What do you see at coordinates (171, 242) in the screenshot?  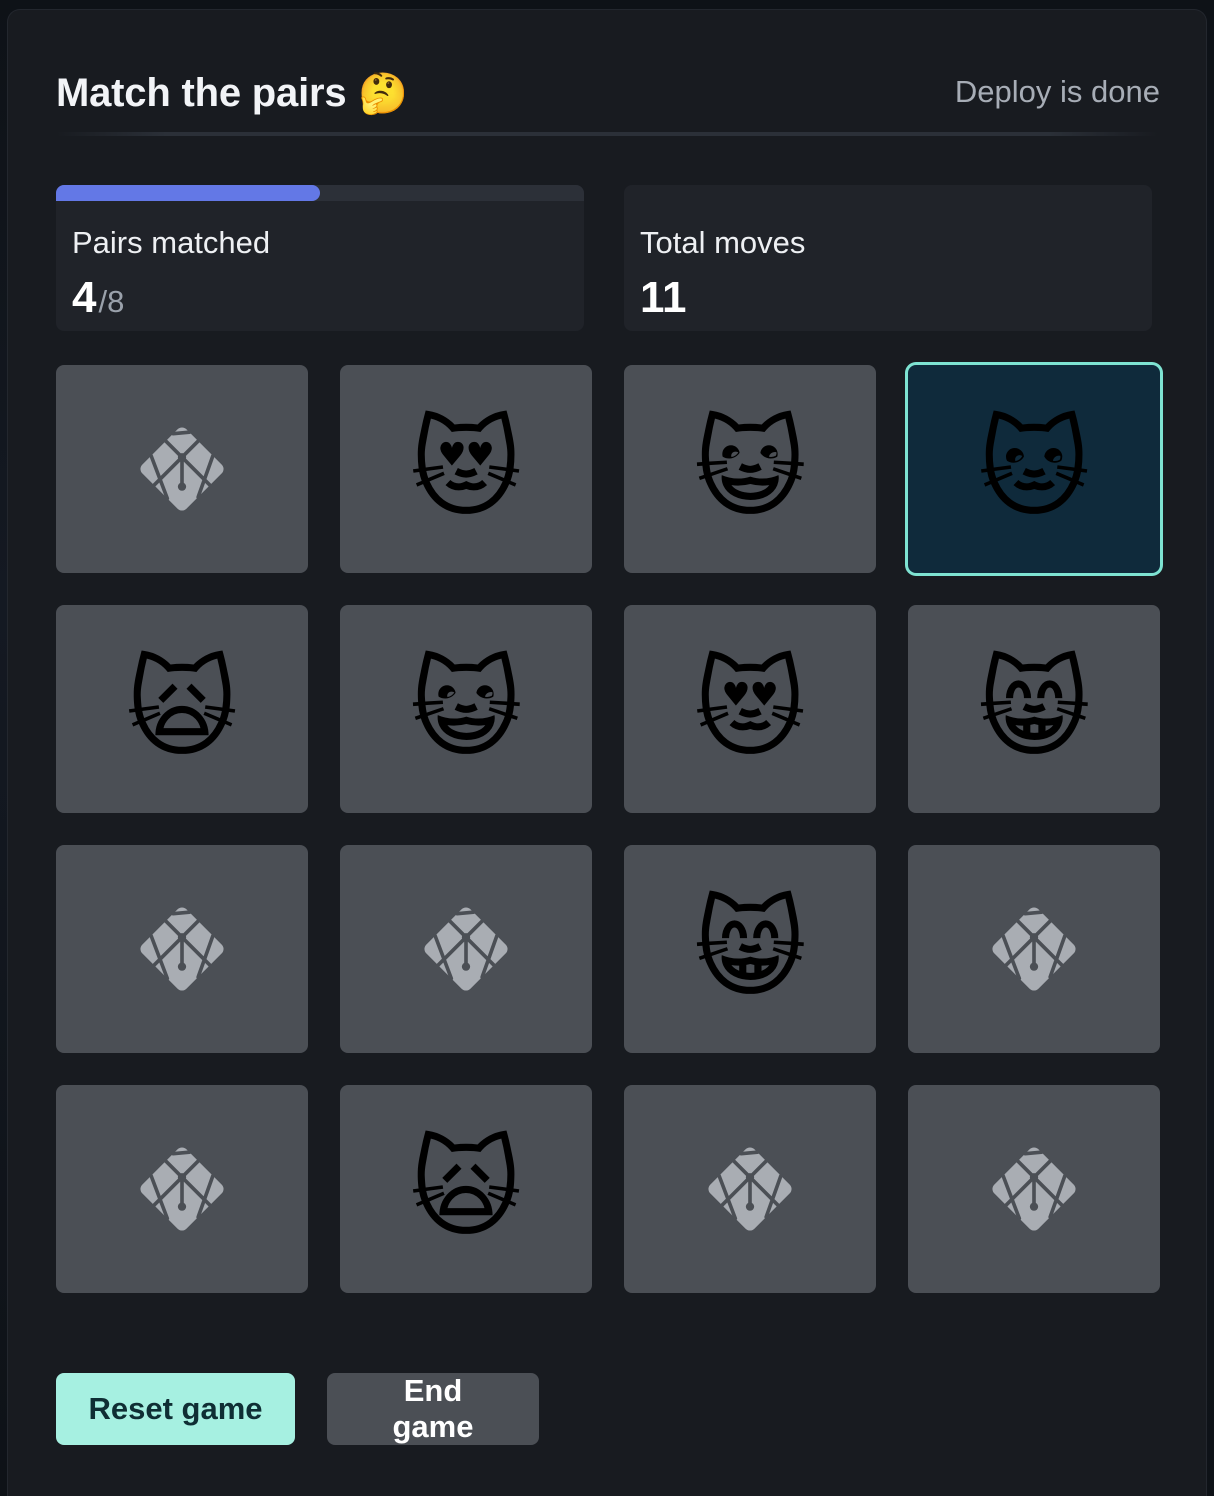 I see `pairs-matched-label: Pairs matched` at bounding box center [171, 242].